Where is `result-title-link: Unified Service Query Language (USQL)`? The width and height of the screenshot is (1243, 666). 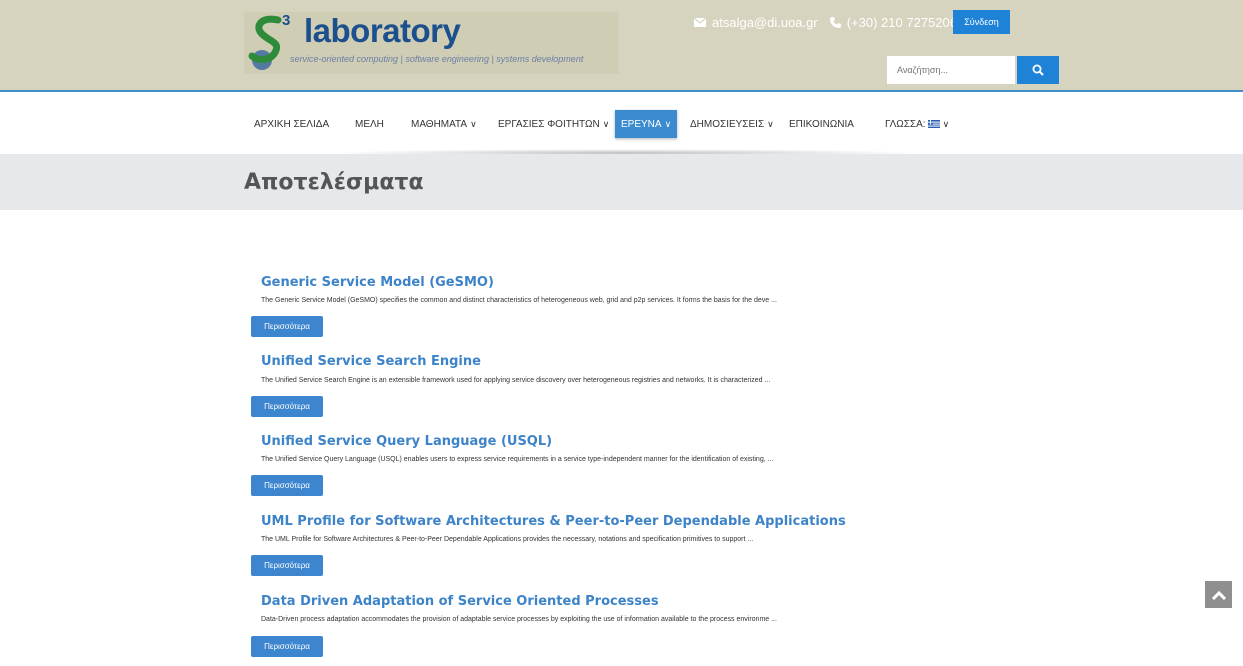 result-title-link: Unified Service Query Language (USQL) is located at coordinates (406, 441).